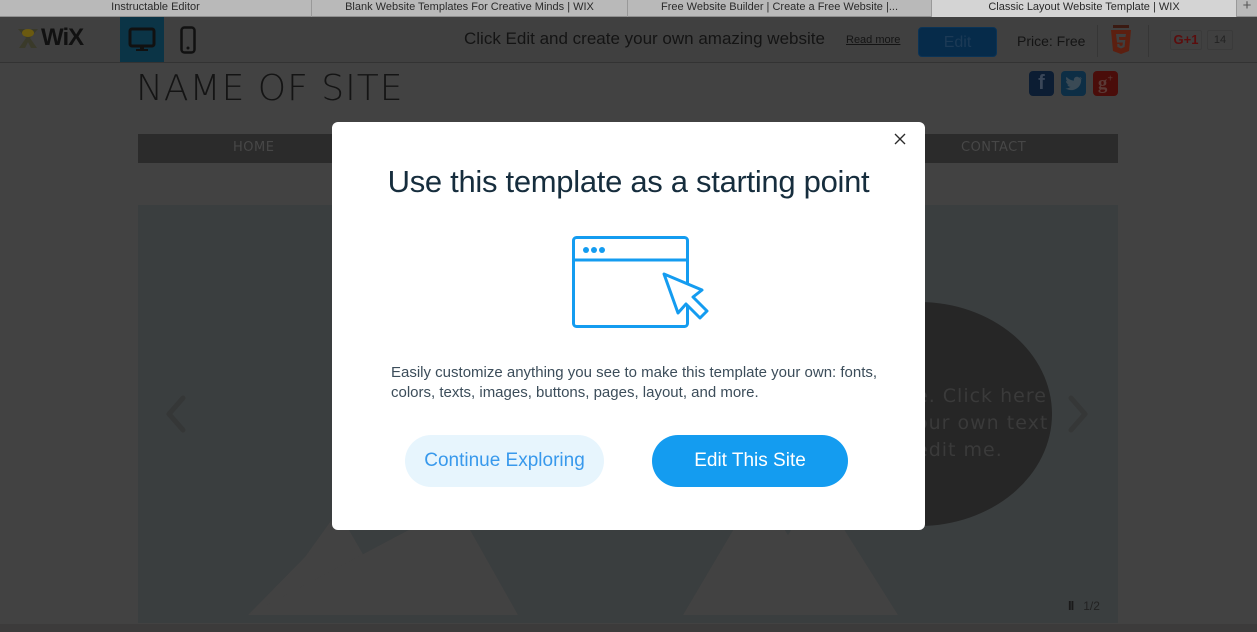 Image resolution: width=1257 pixels, height=632 pixels. I want to click on nav-item-contact: CONTACT, so click(993, 148).